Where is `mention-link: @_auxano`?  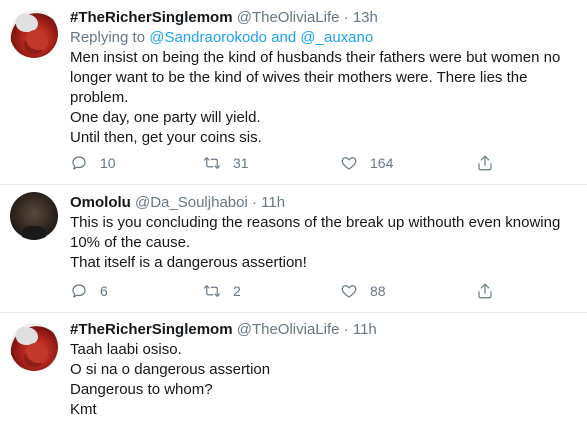 mention-link: @_auxano is located at coordinates (336, 37).